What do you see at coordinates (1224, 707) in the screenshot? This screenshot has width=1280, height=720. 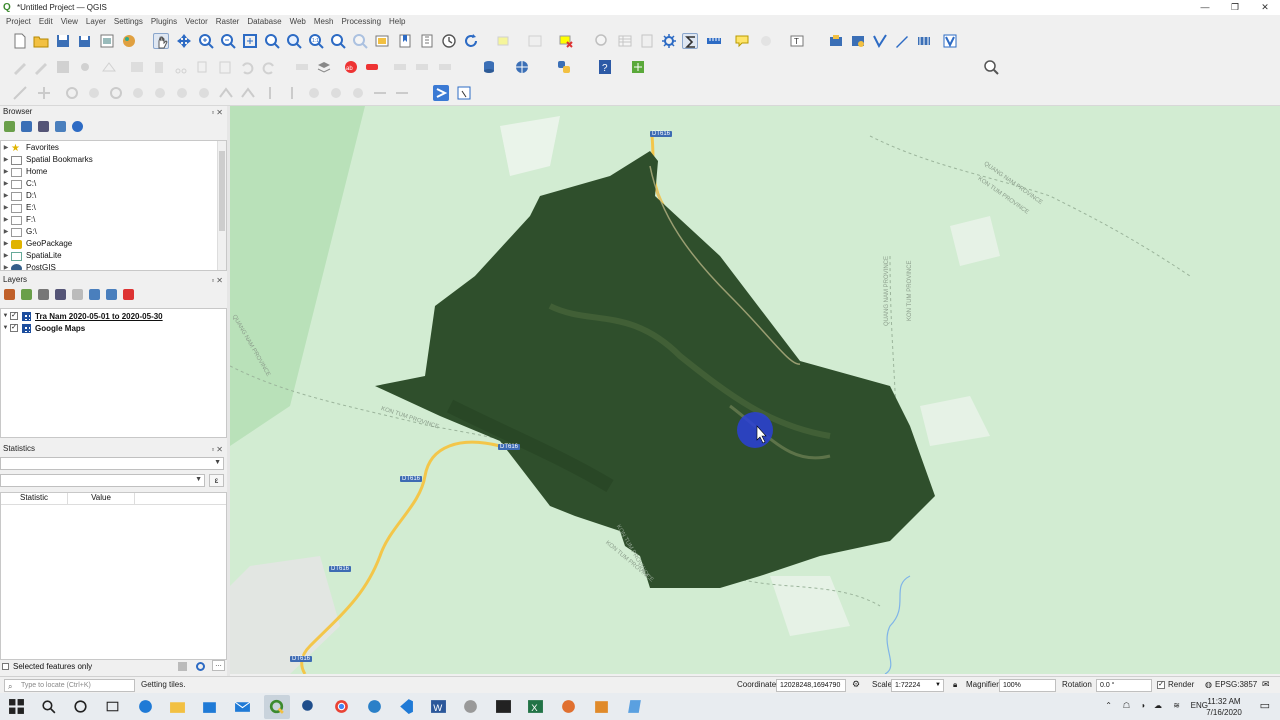 I see `clock: 11:32 AM 7/16/2020` at bounding box center [1224, 707].